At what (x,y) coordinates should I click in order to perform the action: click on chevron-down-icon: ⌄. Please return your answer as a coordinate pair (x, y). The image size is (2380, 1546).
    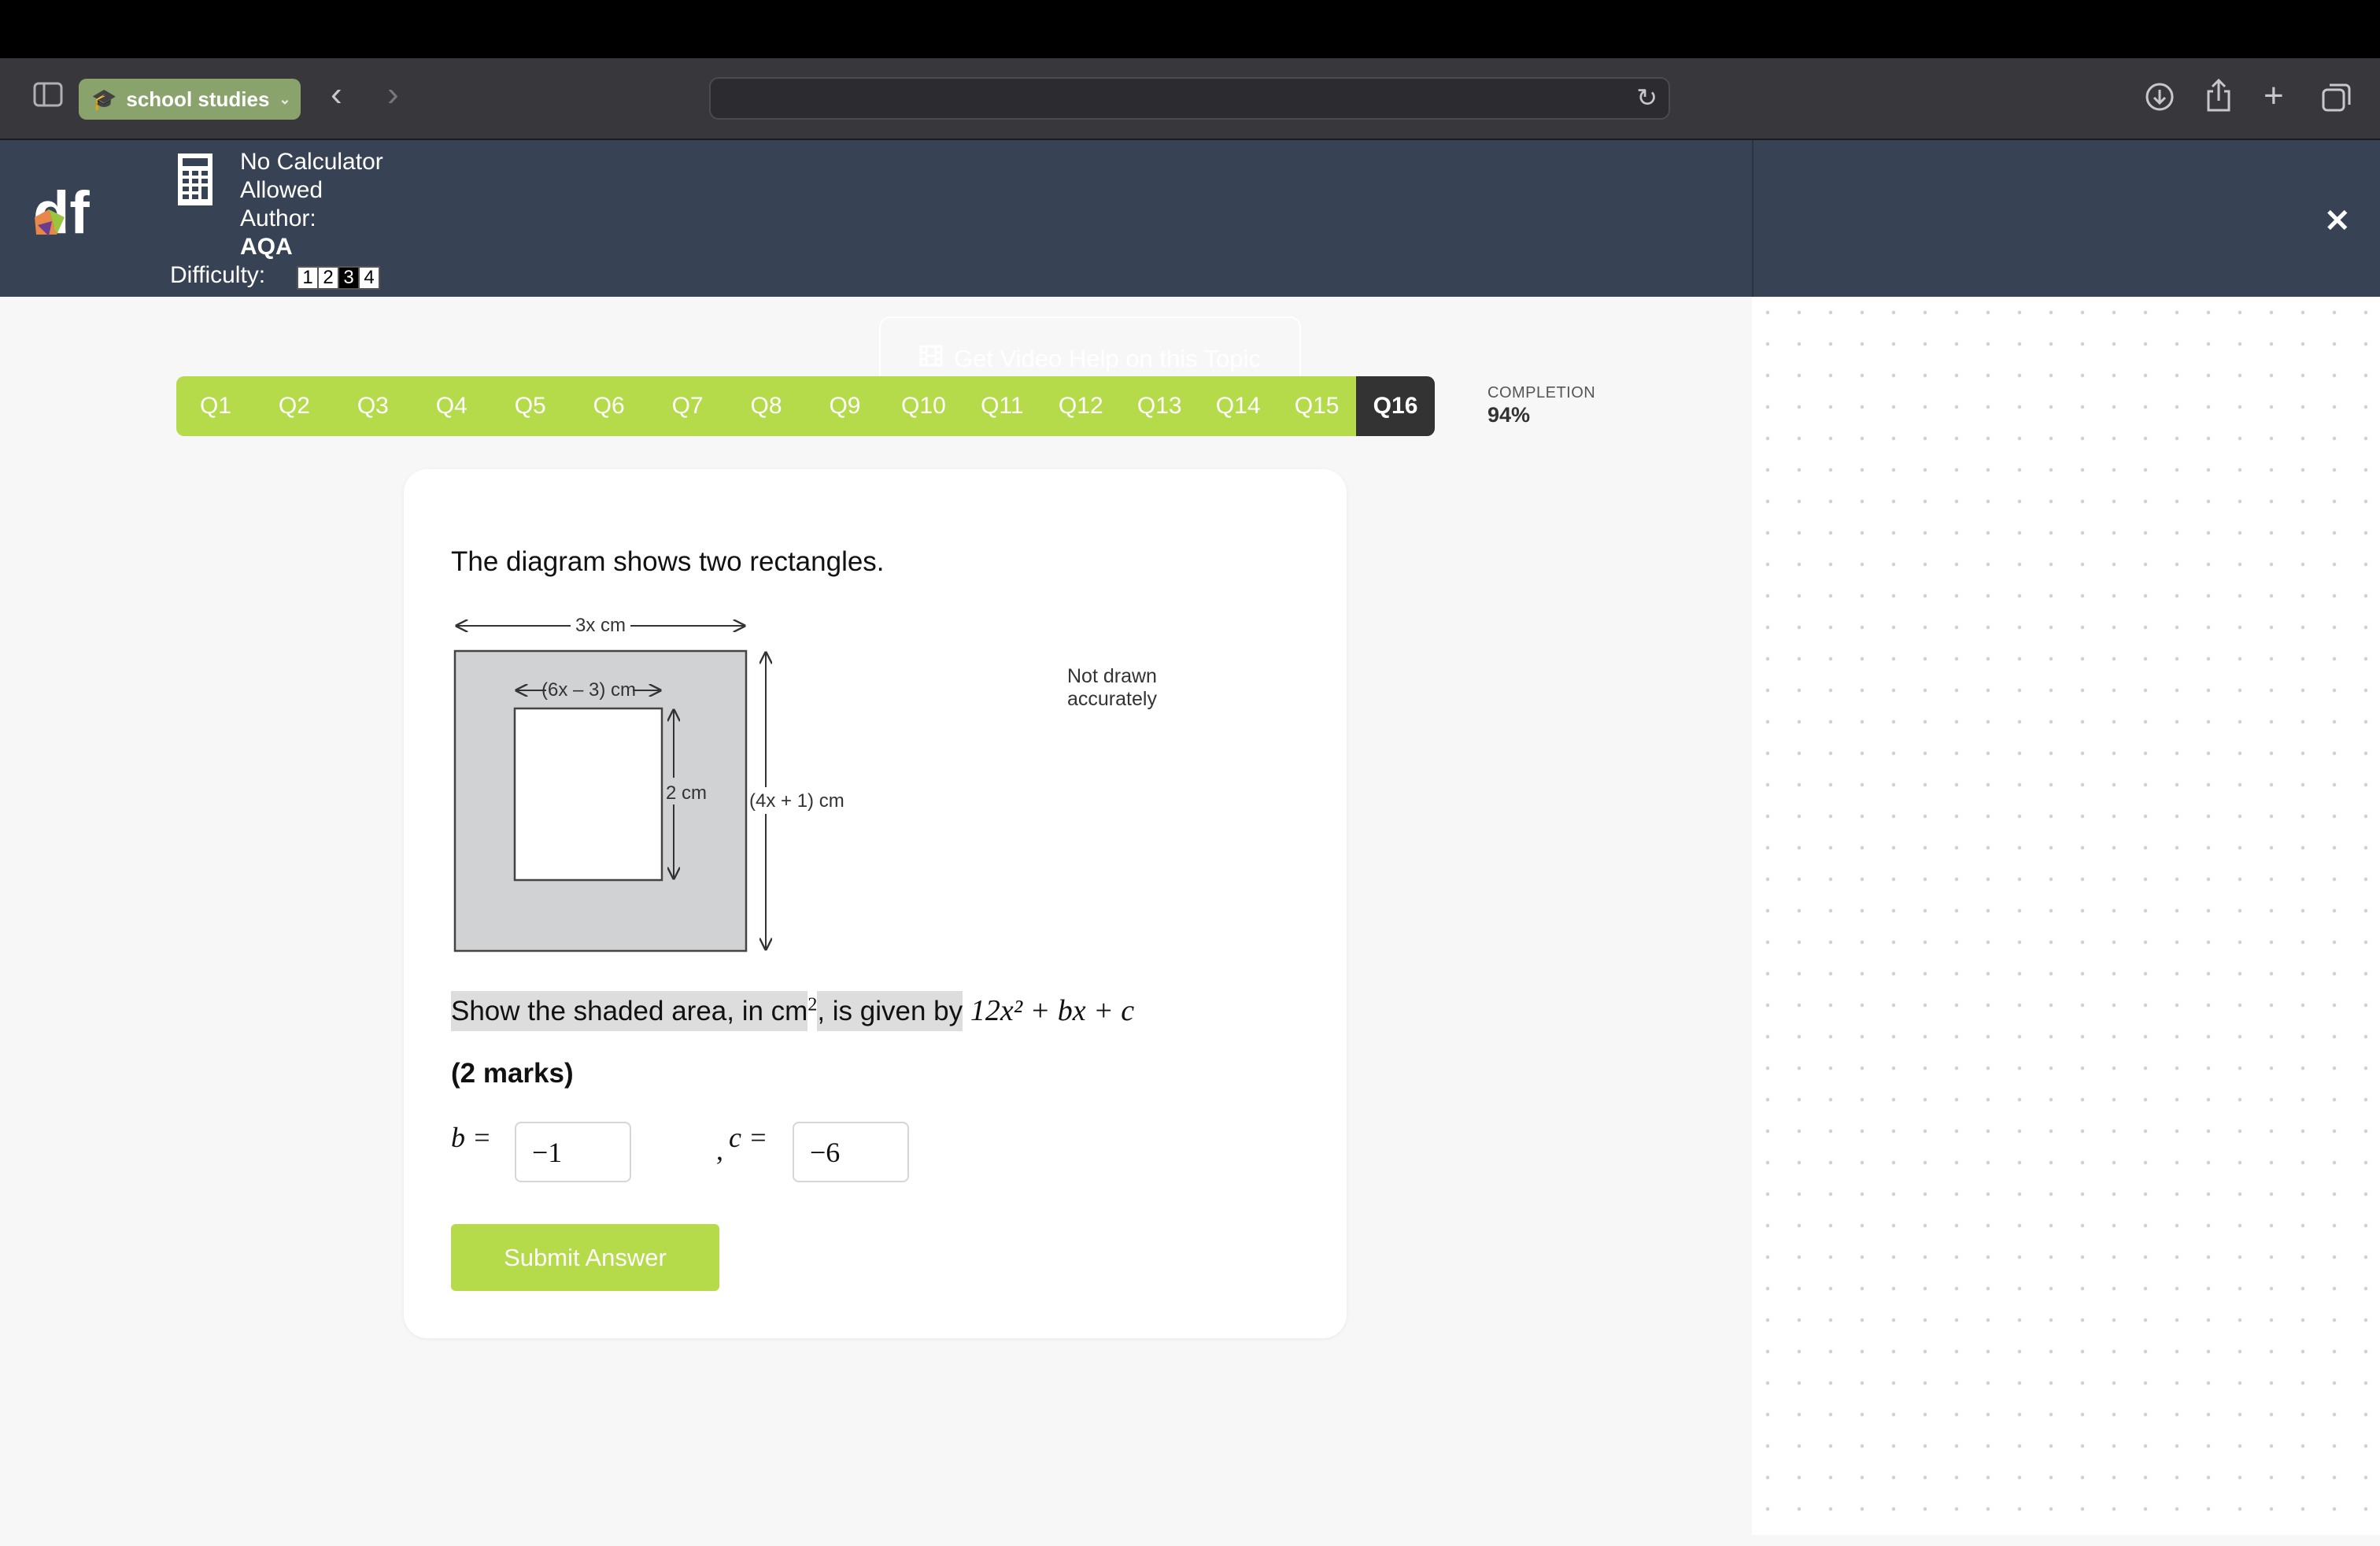
    Looking at the image, I should click on (285, 99).